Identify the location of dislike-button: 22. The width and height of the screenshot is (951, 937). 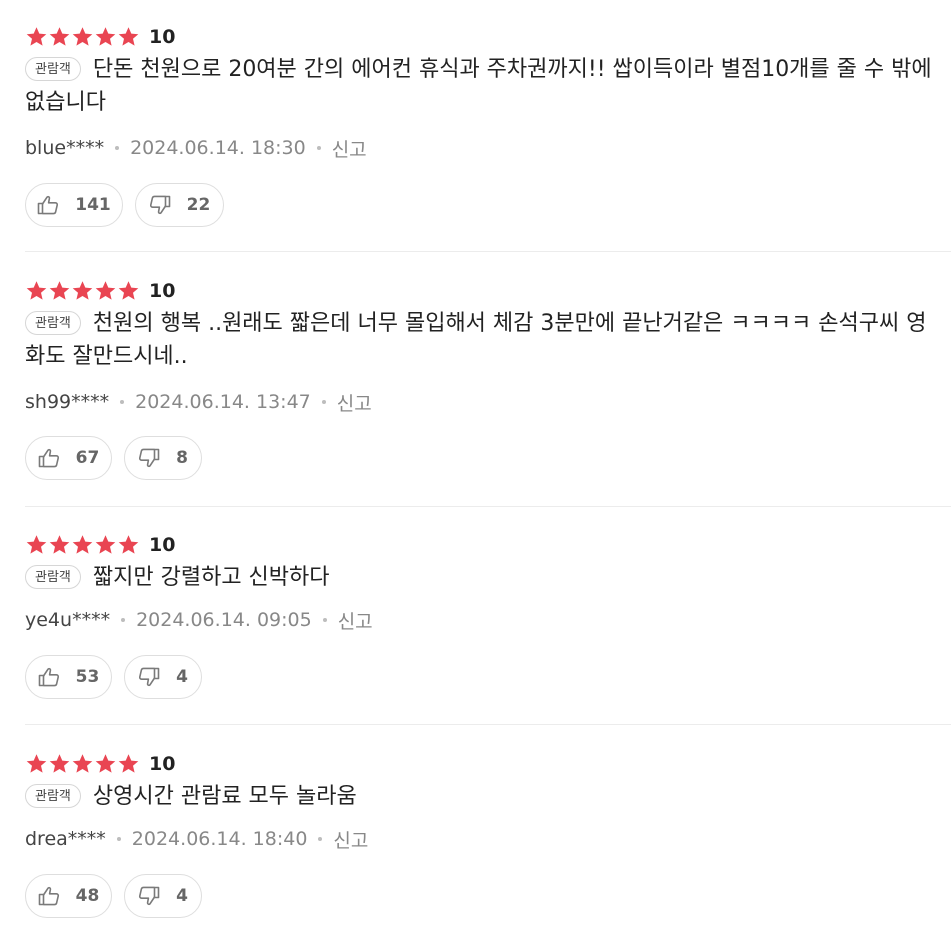
(179, 205).